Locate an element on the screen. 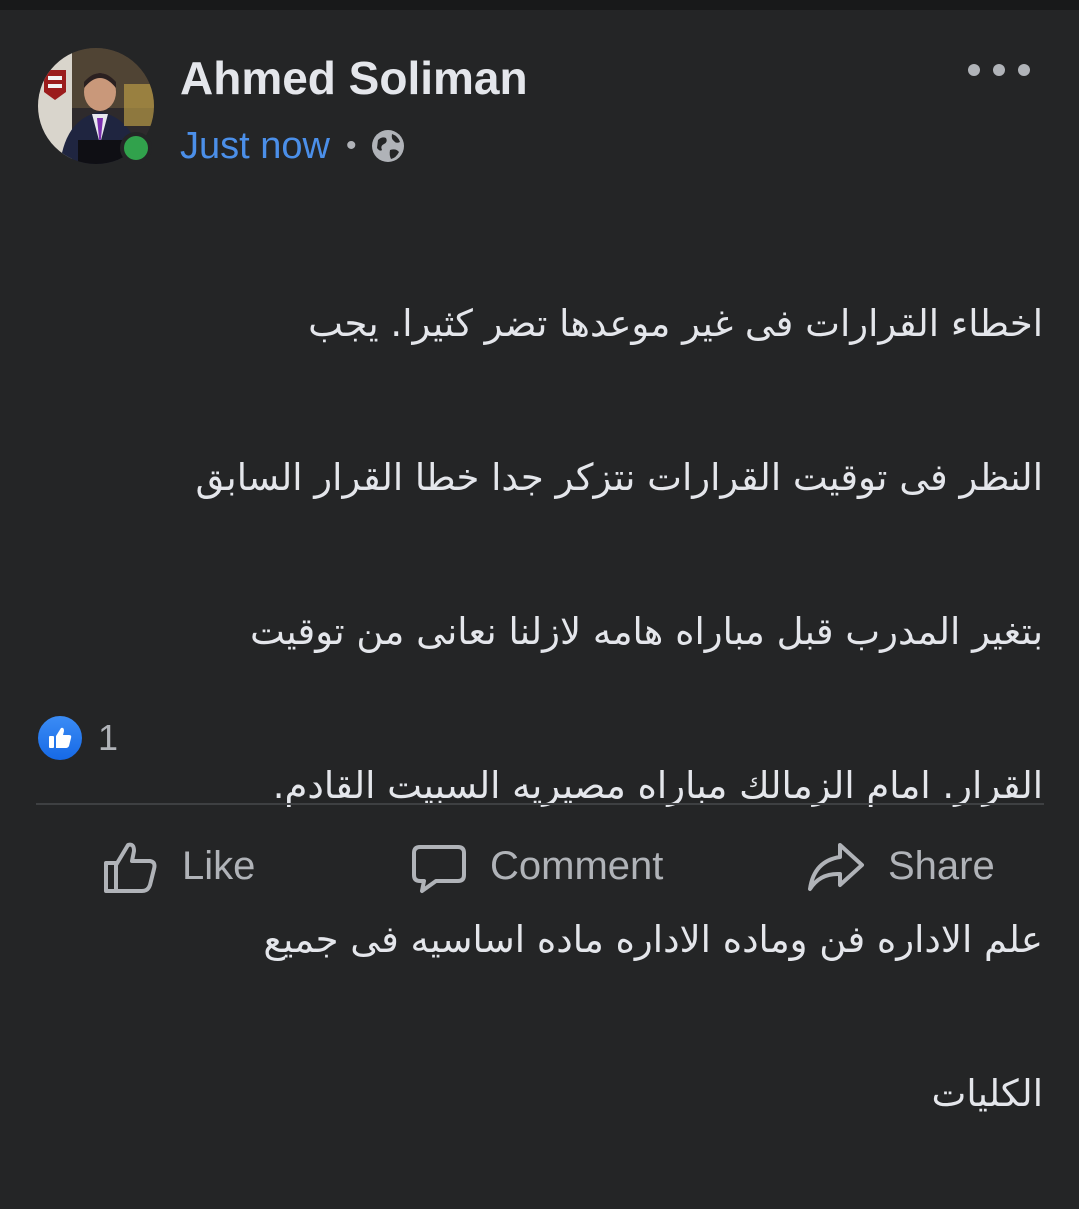  top-edge-bar is located at coordinates (539, 5).